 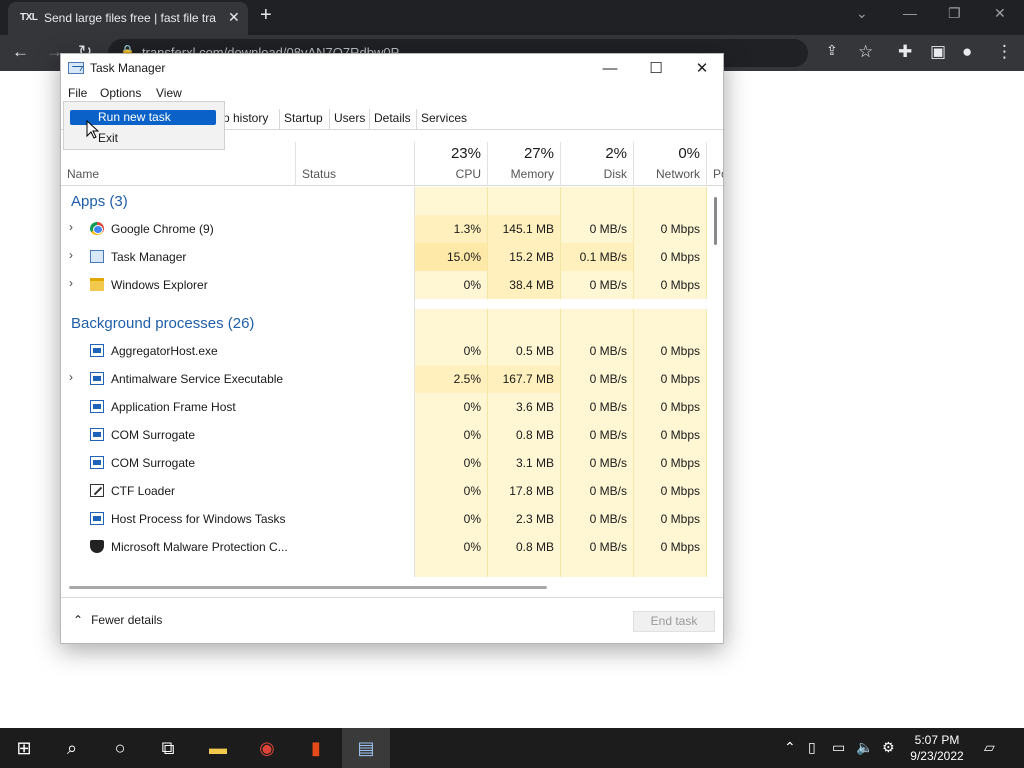 What do you see at coordinates (169, 93) in the screenshot?
I see `menu-view: View` at bounding box center [169, 93].